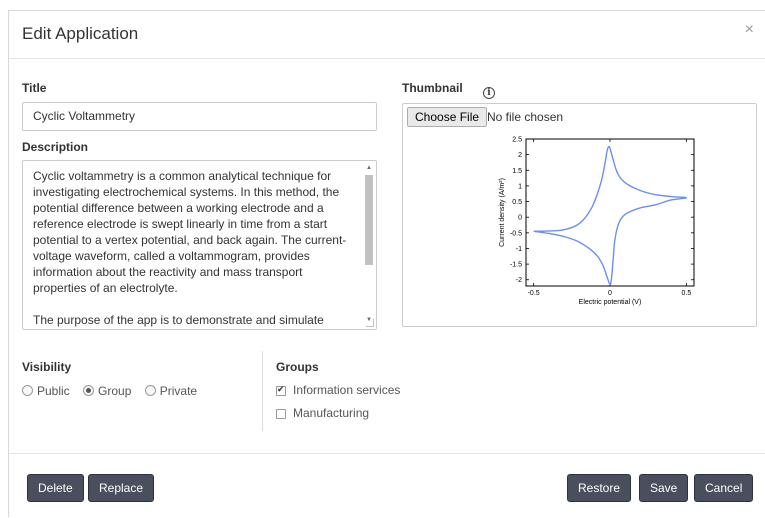  I want to click on radio-public, so click(27, 391).